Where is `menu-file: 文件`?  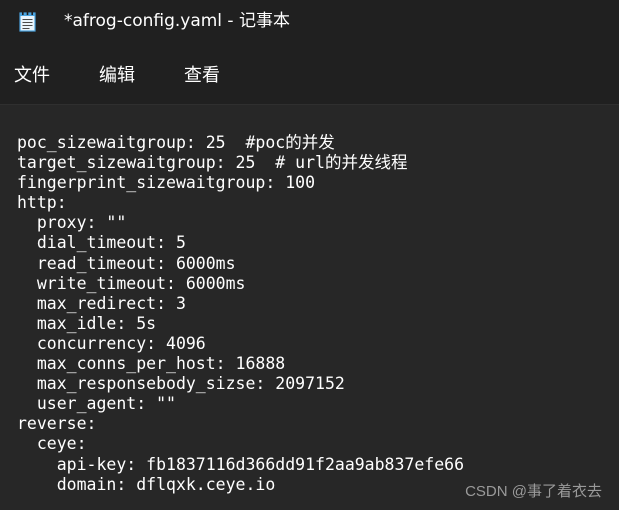
menu-file: 文件 is located at coordinates (32, 76).